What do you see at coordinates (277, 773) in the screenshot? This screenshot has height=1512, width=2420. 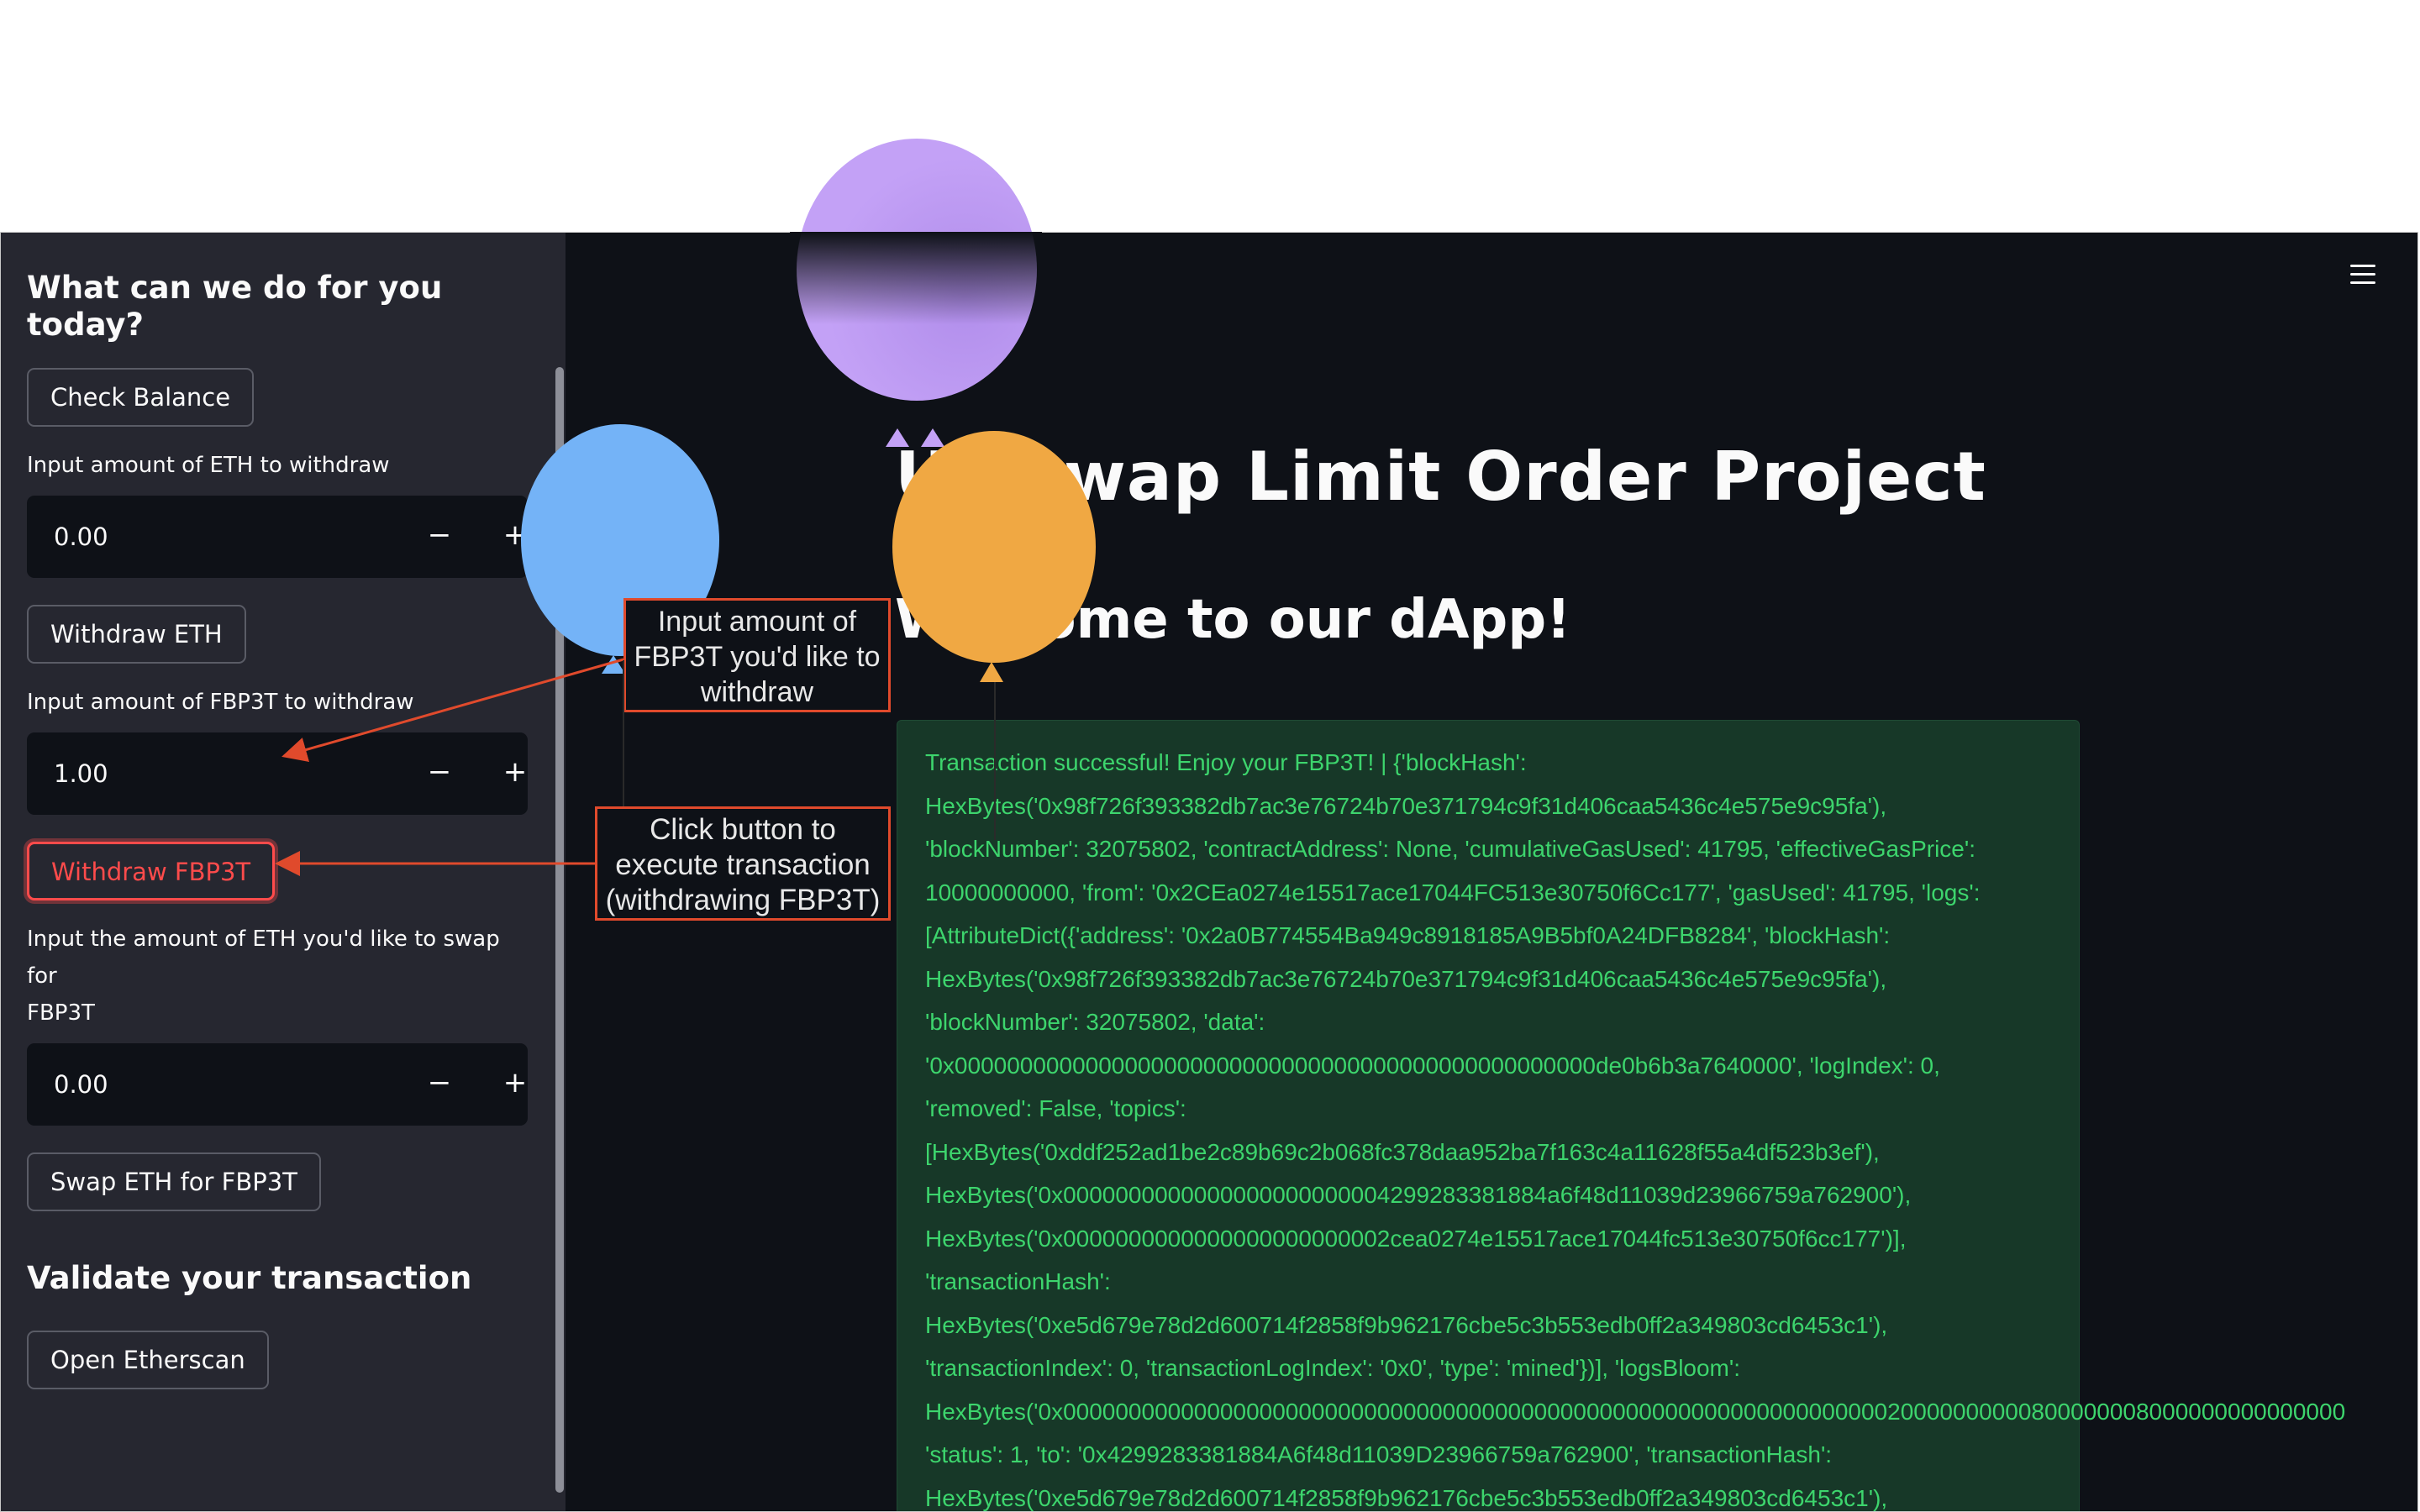 I see `fbp3t-withdraw-input: 1.00 − +` at bounding box center [277, 773].